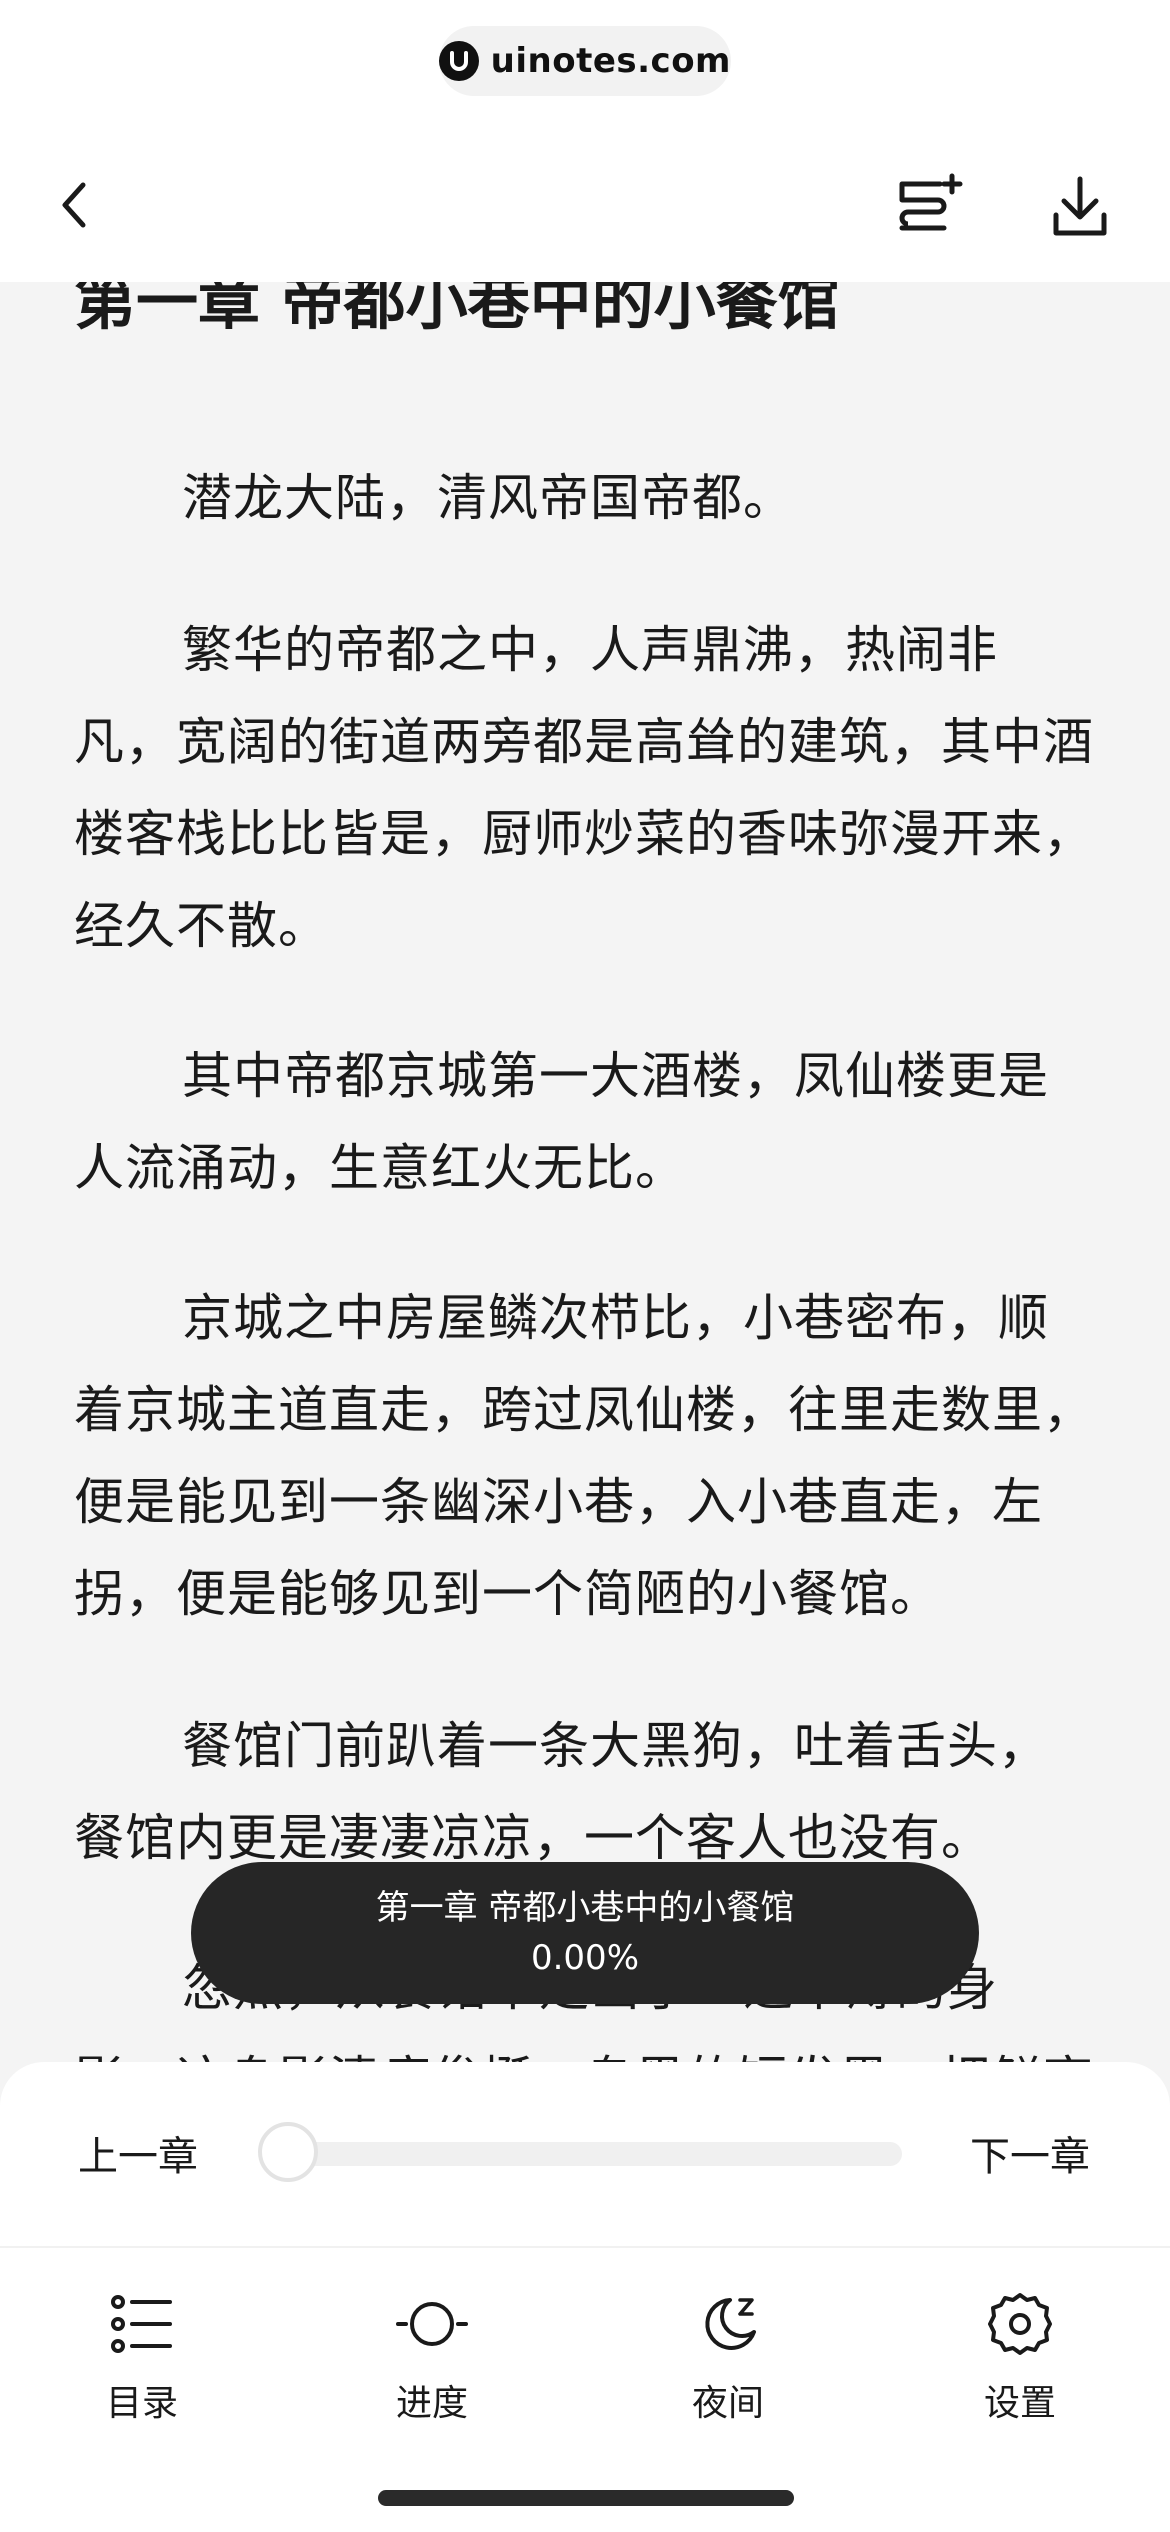  Describe the element at coordinates (561, 1122) in the screenshot. I see `paragraph: 其中帝都京城第一大酒楼，凤仙楼更是人流涌动，生意红火无比。` at that location.